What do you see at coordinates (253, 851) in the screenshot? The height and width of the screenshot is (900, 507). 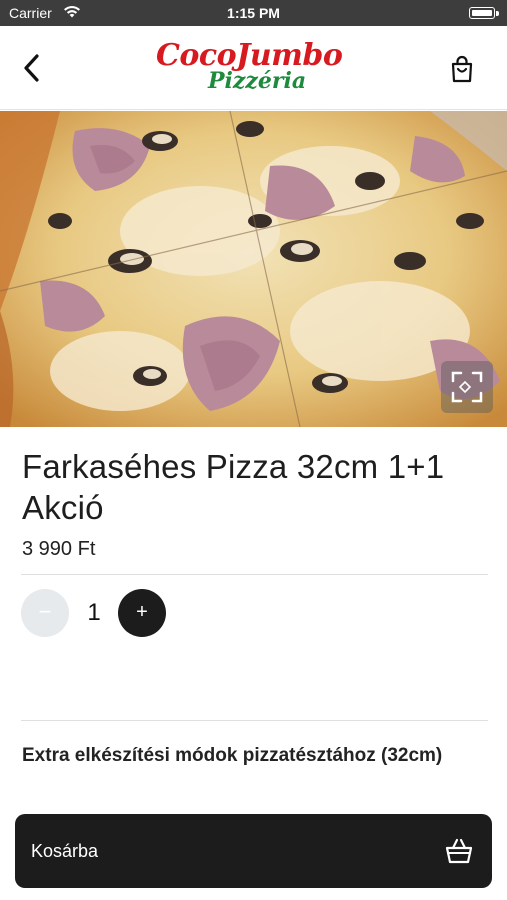 I see `add-to-cart-button: Kosárba` at bounding box center [253, 851].